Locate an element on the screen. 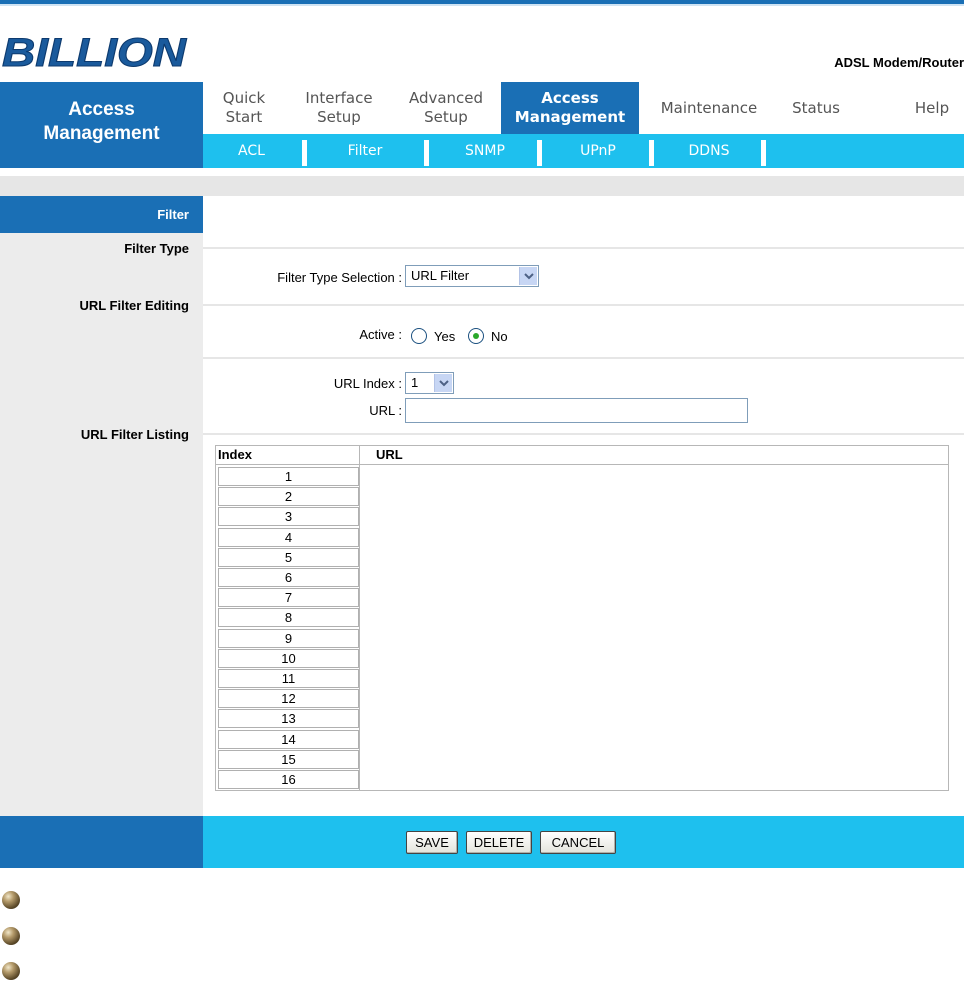 The image size is (964, 984). filter-heading: Filter is located at coordinates (173, 214).